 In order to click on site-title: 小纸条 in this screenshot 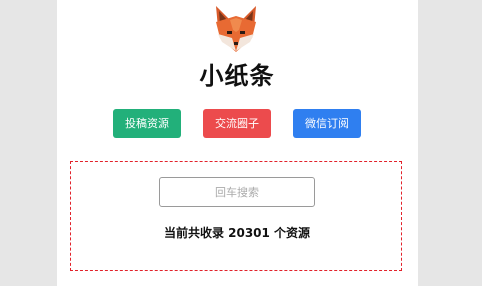, I will do `click(237, 76)`.